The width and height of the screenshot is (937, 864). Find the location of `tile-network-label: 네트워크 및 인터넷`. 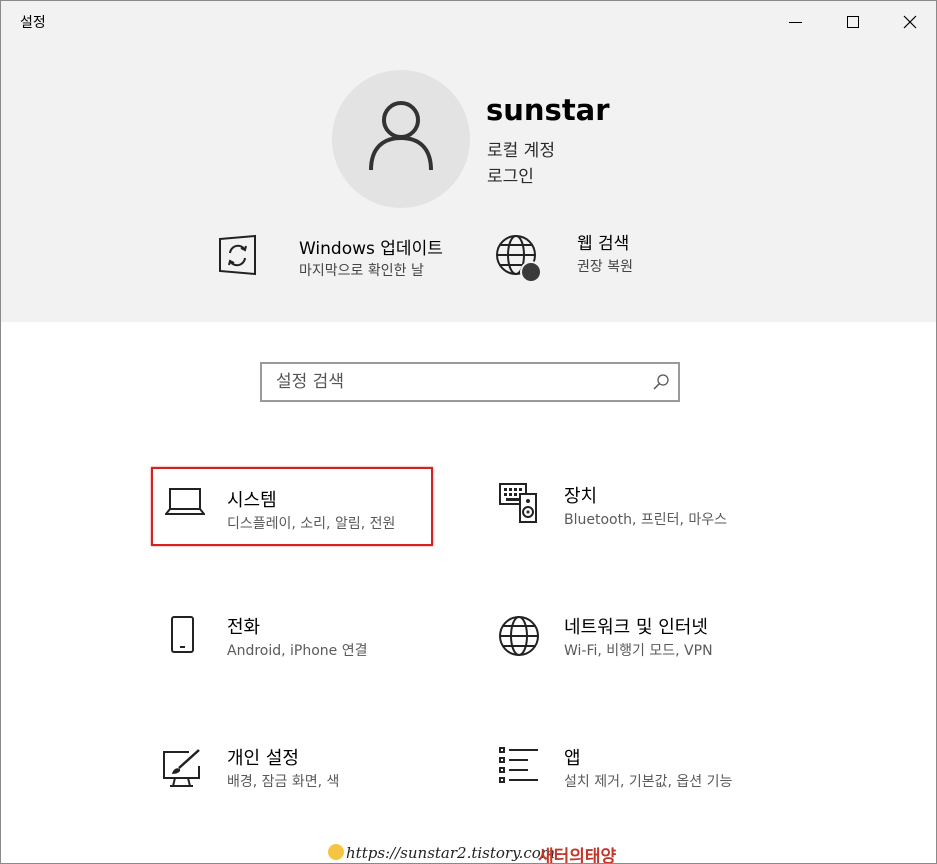

tile-network-label: 네트워크 및 인터넷 is located at coordinates (636, 627).